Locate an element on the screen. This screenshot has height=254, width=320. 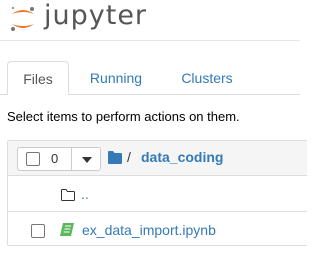
logo-text: jupyter is located at coordinates (96, 15).